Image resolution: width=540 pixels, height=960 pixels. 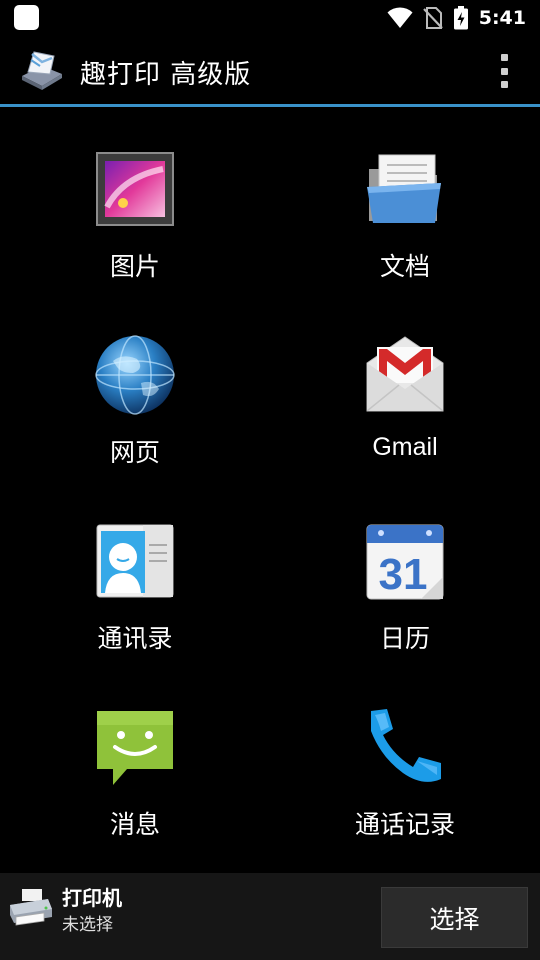 I want to click on printer-status: 未选择, so click(x=87, y=925).